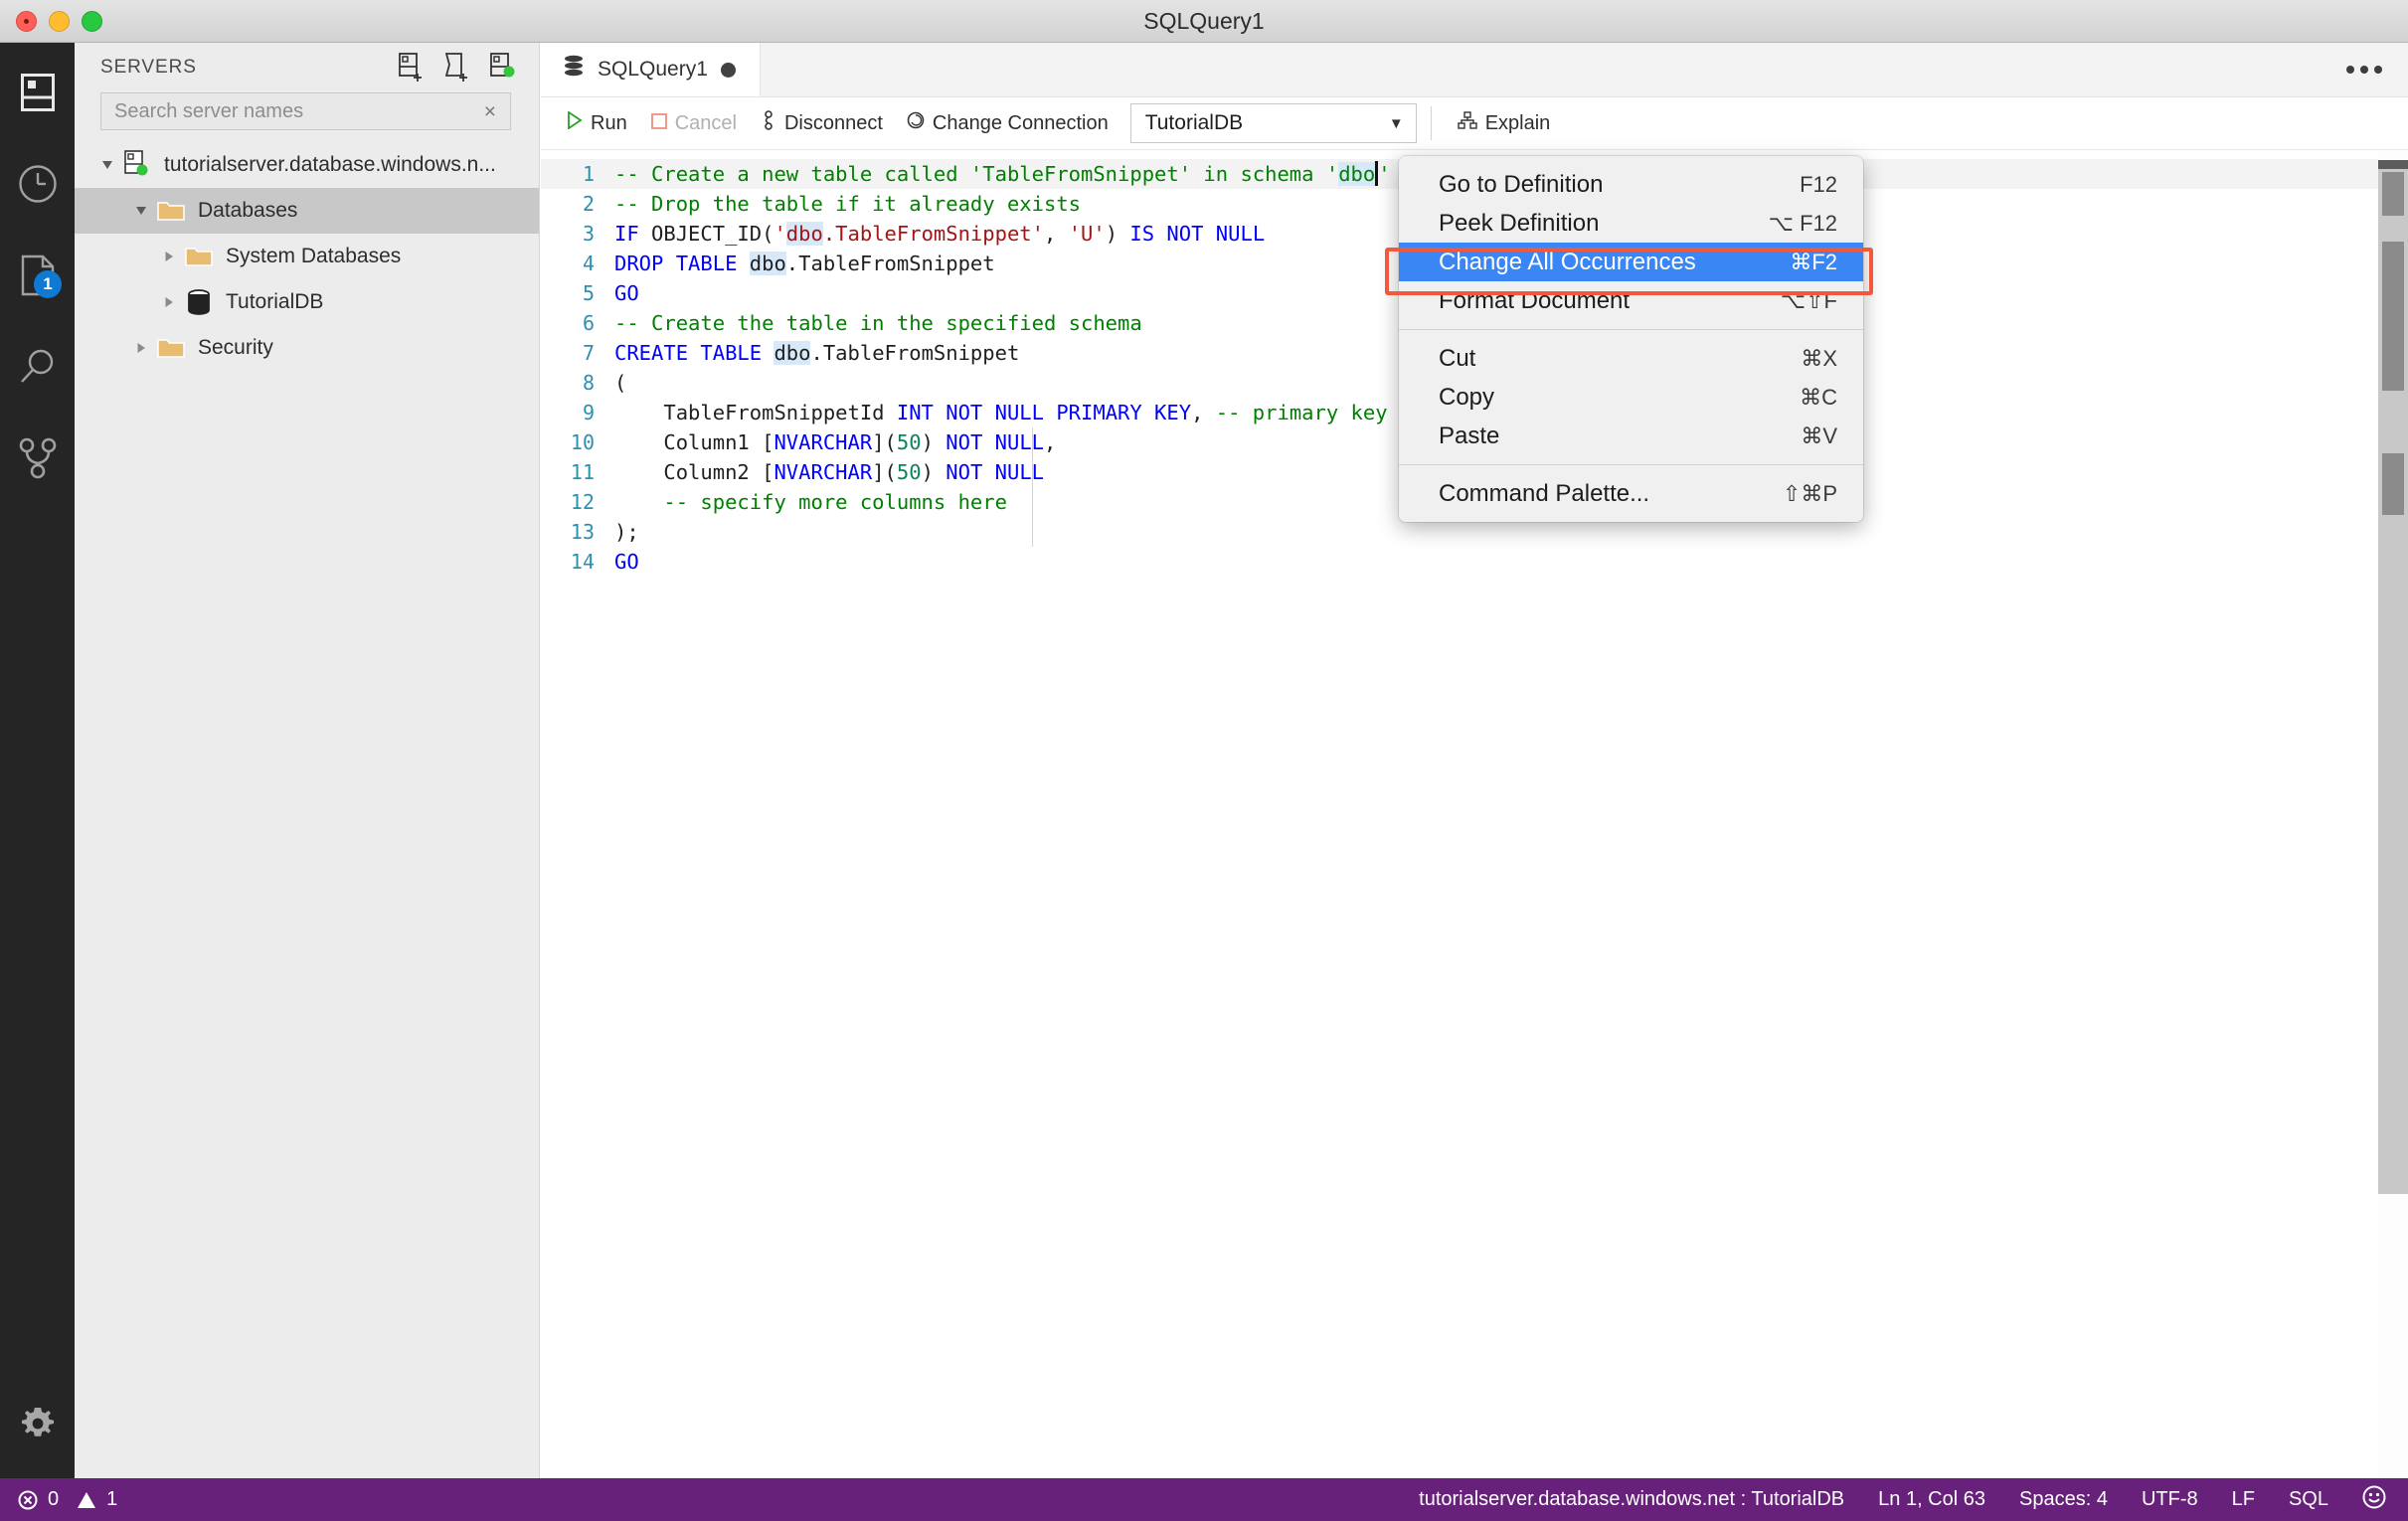 This screenshot has height=1521, width=2408. I want to click on menu-item: Command Palette... ⇧⌘P, so click(1631, 493).